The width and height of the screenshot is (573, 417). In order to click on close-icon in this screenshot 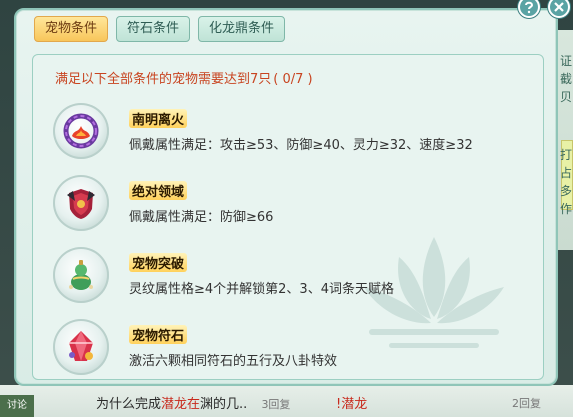, I will do `click(559, 7)`.